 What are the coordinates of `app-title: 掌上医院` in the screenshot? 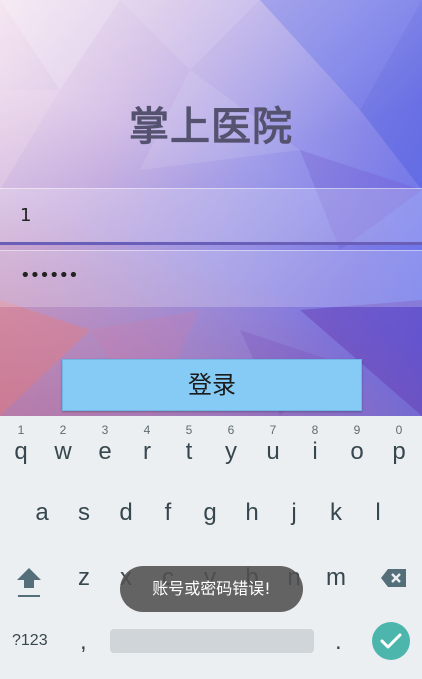 It's located at (211, 127).